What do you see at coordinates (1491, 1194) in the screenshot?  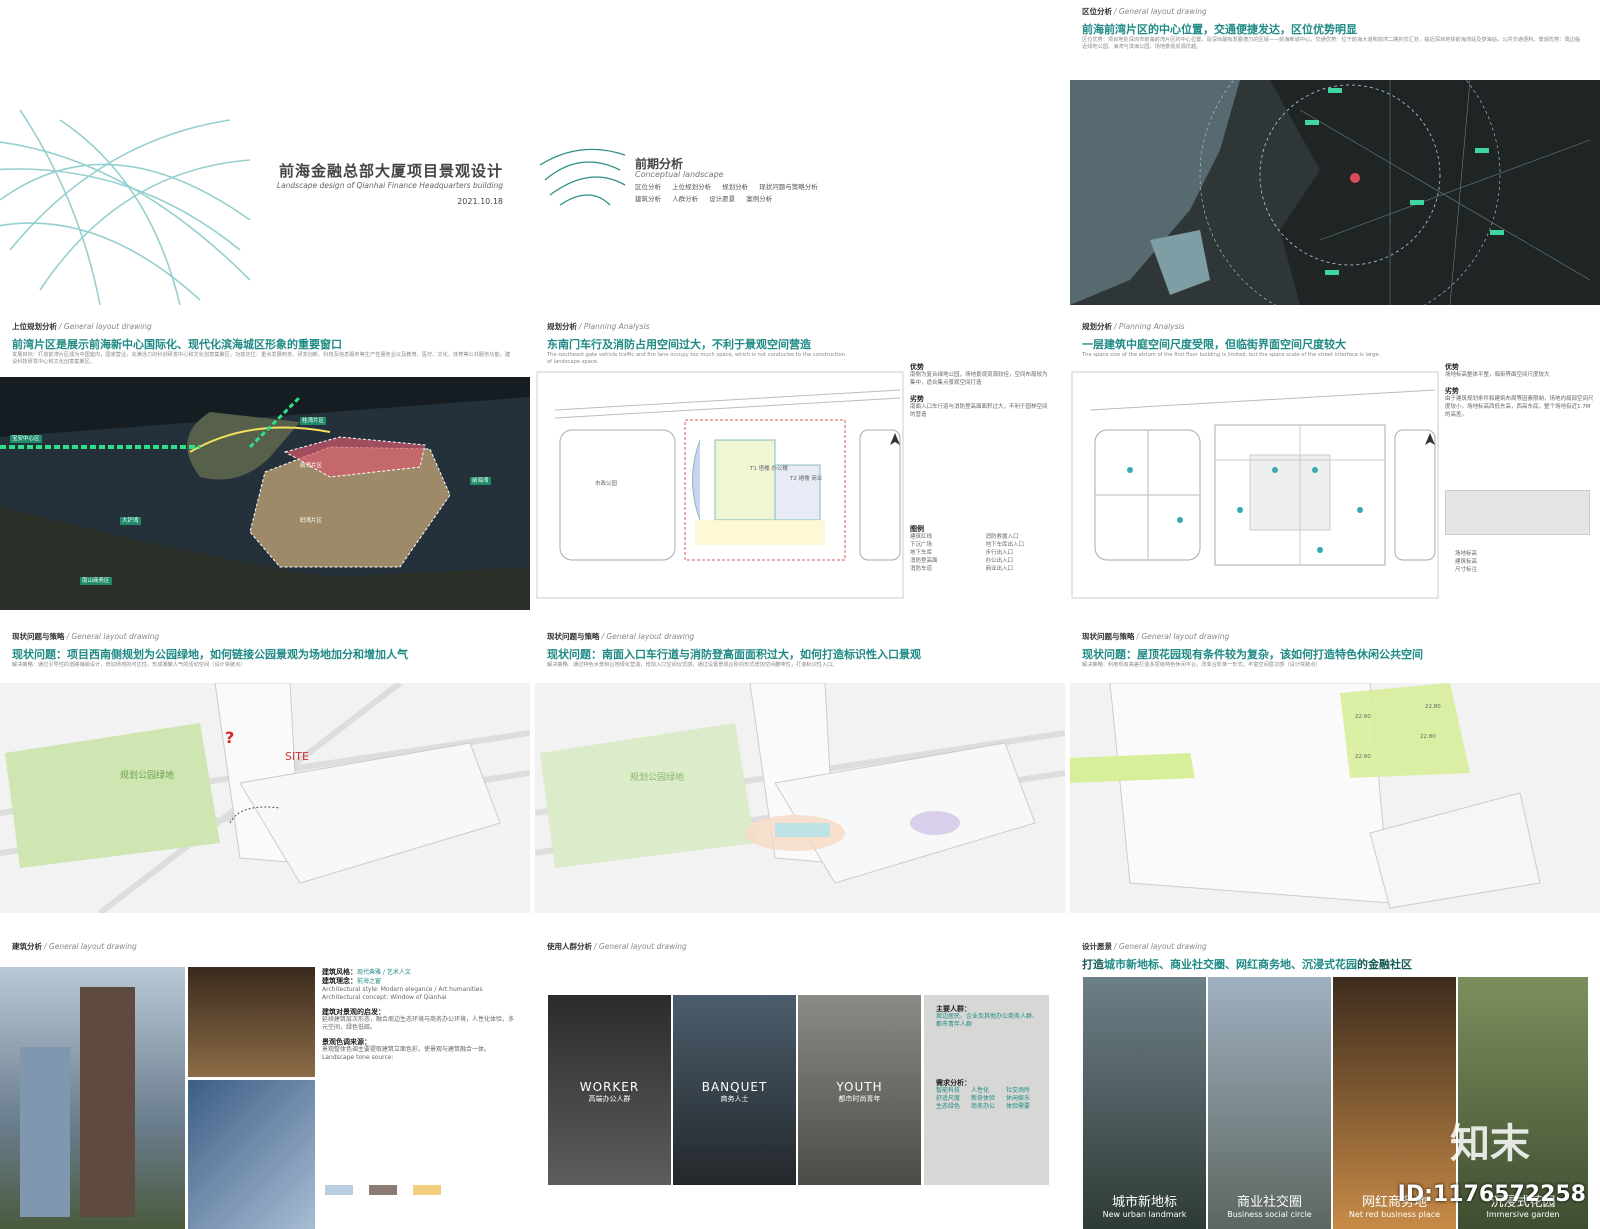 I see `watermark-id: ID:1176572258` at bounding box center [1491, 1194].